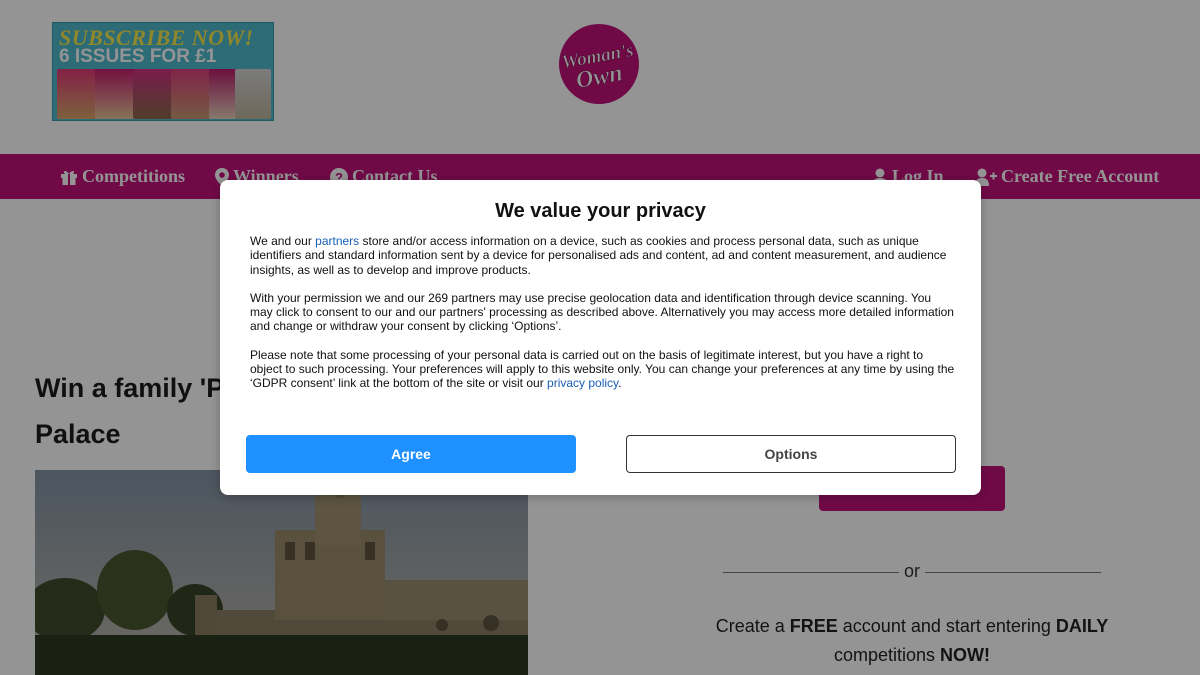 The width and height of the screenshot is (1200, 675). What do you see at coordinates (582, 383) in the screenshot?
I see `privacy-policy-link: privacy policy` at bounding box center [582, 383].